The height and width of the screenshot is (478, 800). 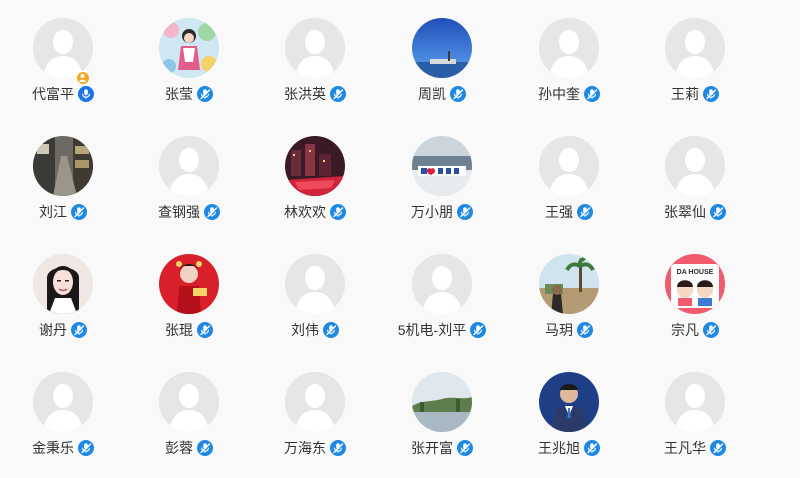 I want to click on participant-name-row: 刘江, so click(x=63, y=212).